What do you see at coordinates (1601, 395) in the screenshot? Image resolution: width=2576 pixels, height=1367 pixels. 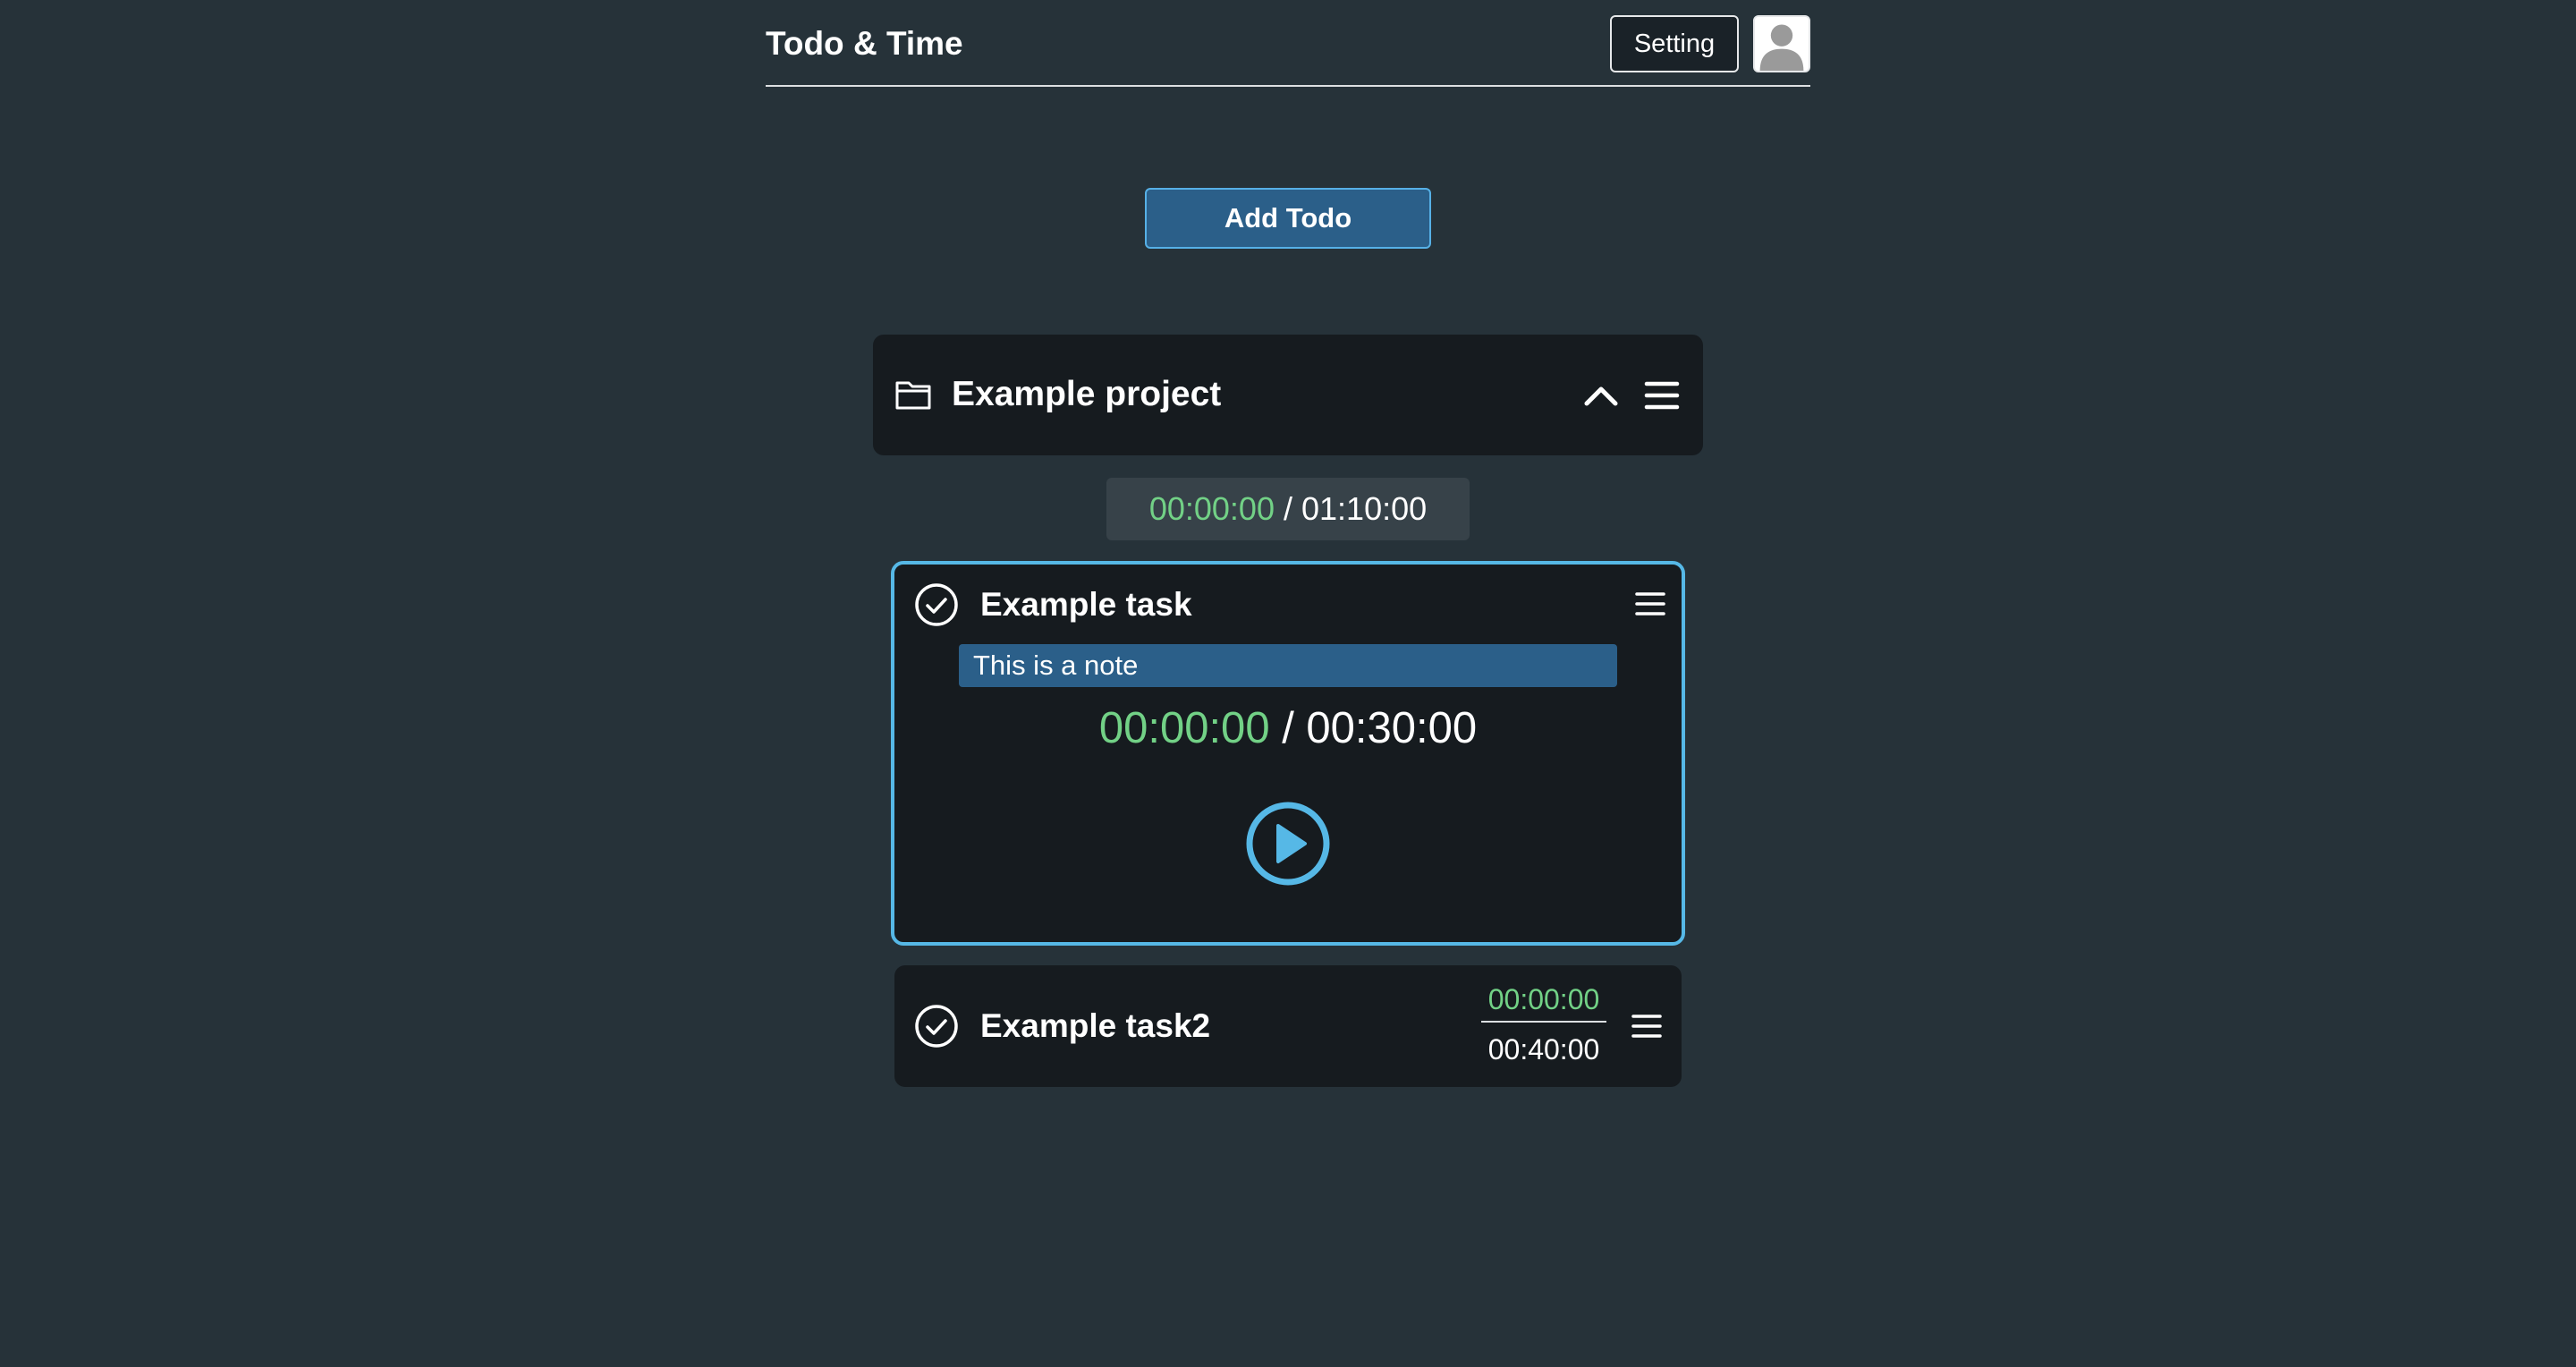 I see `chevron-up-icon` at bounding box center [1601, 395].